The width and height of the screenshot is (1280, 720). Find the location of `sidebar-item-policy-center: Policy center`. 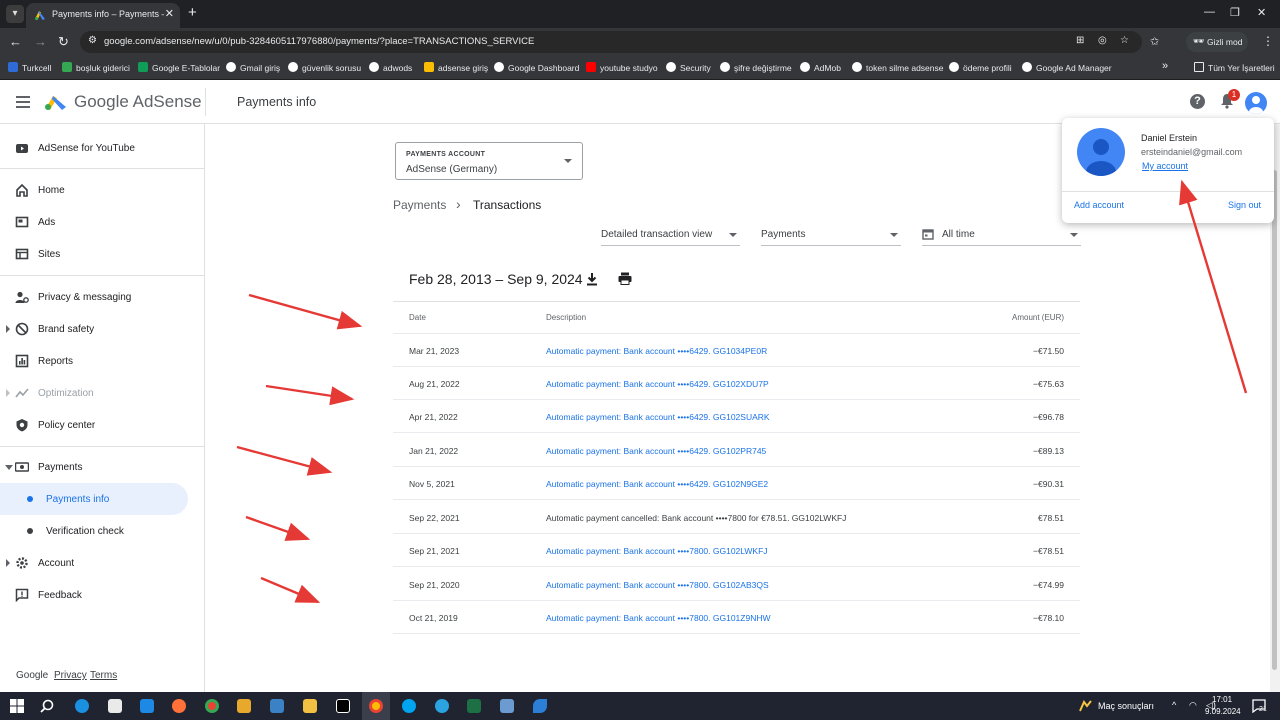

sidebar-item-policy-center: Policy center is located at coordinates (102, 425).